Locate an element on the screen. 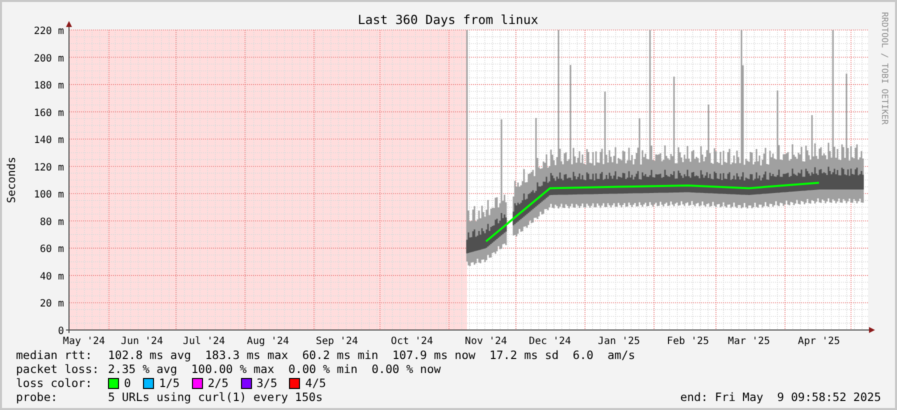 The width and height of the screenshot is (897, 410). y-tick-label: 40 m is located at coordinates (52, 276).